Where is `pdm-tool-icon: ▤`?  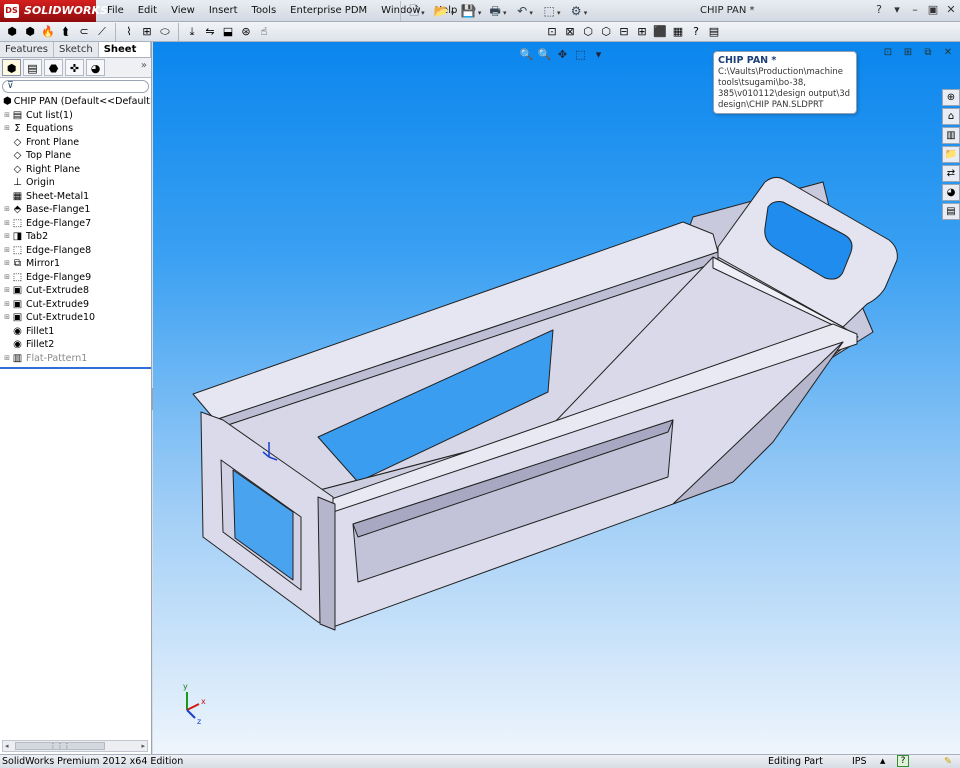
pdm-tool-icon: ▤ is located at coordinates (714, 32).